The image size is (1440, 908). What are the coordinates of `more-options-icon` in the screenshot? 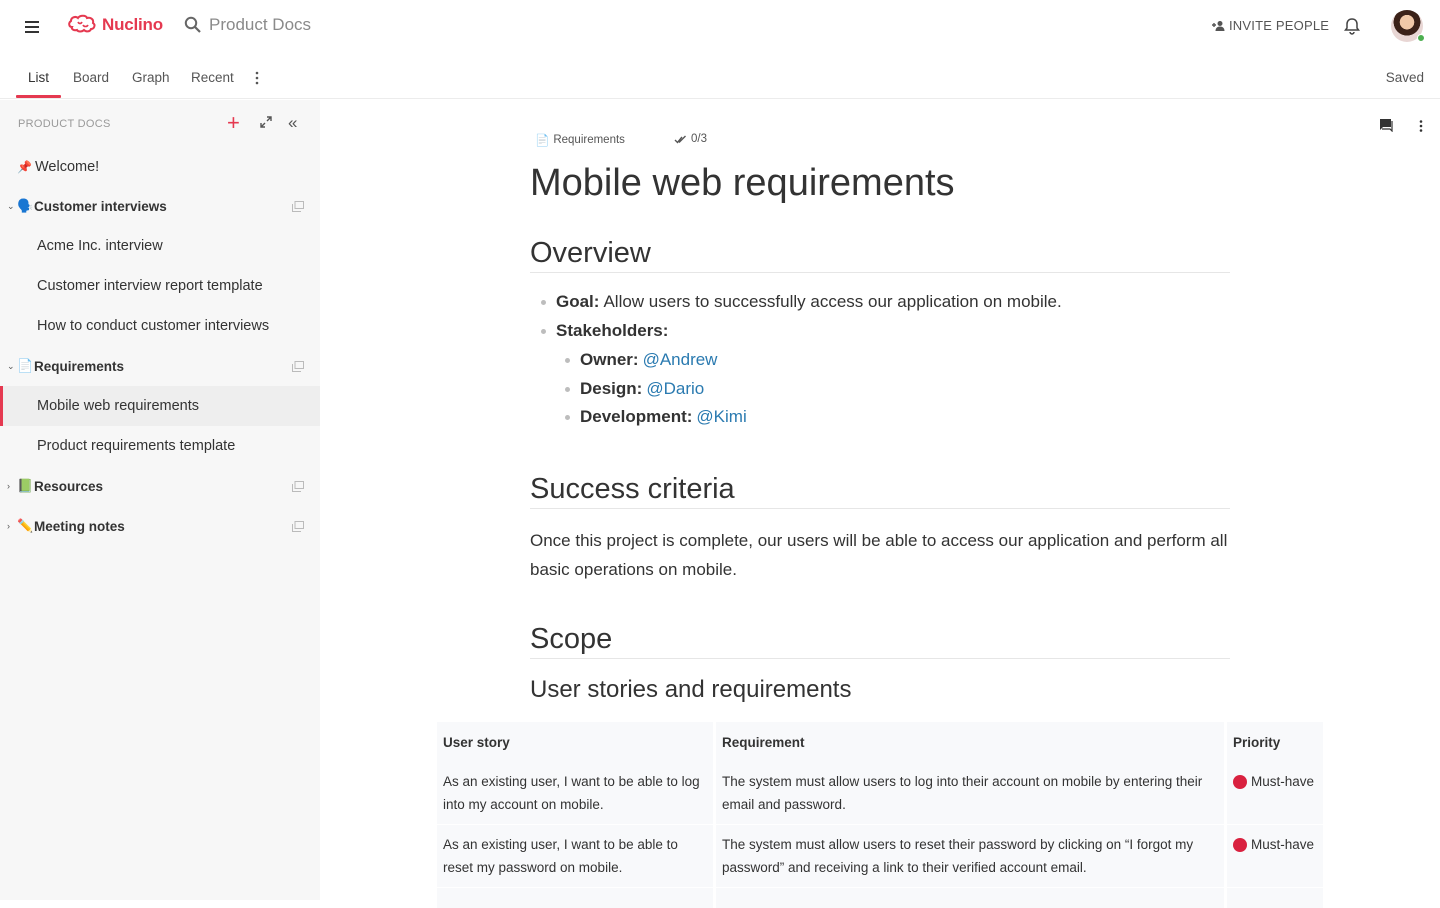 It's located at (1421, 126).